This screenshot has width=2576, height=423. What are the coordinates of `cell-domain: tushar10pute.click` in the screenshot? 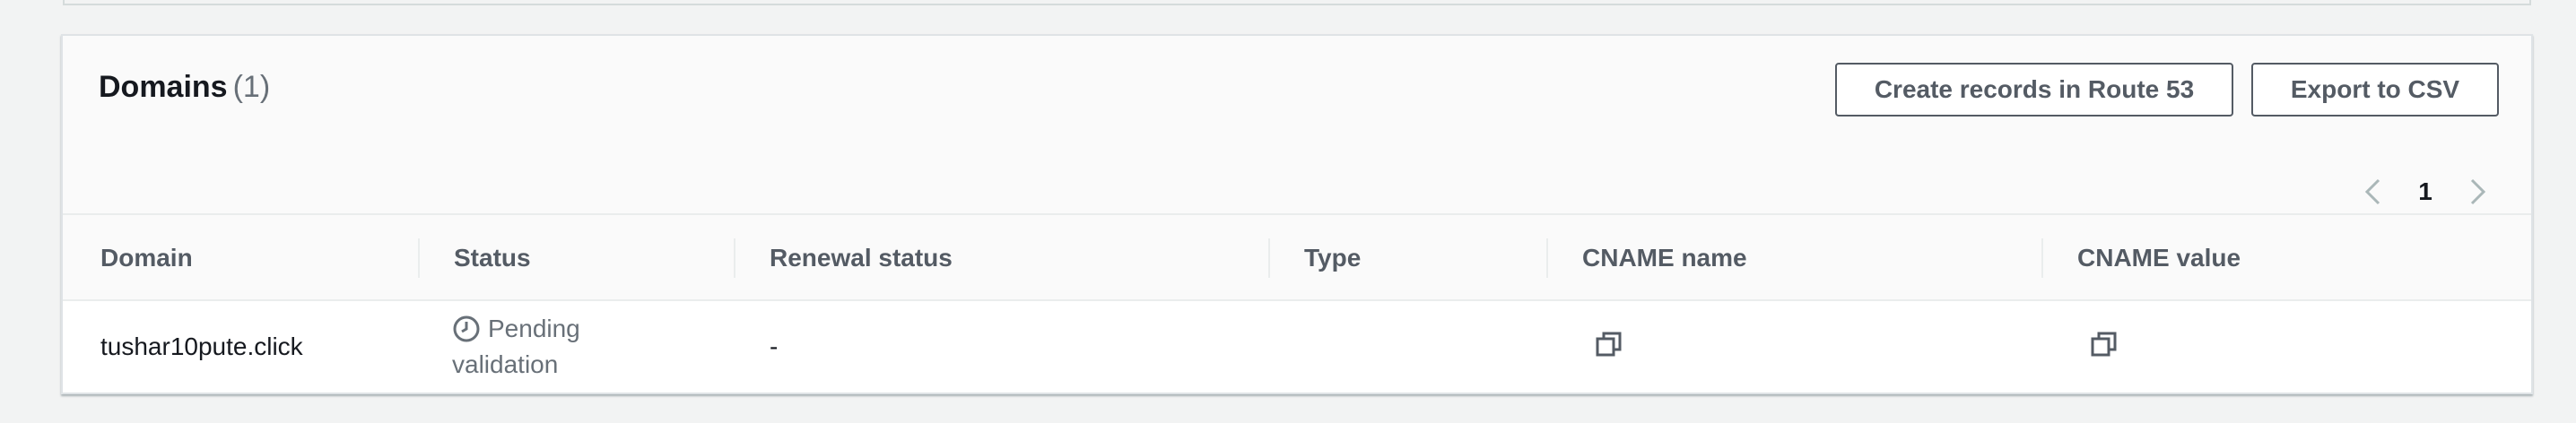 It's located at (201, 346).